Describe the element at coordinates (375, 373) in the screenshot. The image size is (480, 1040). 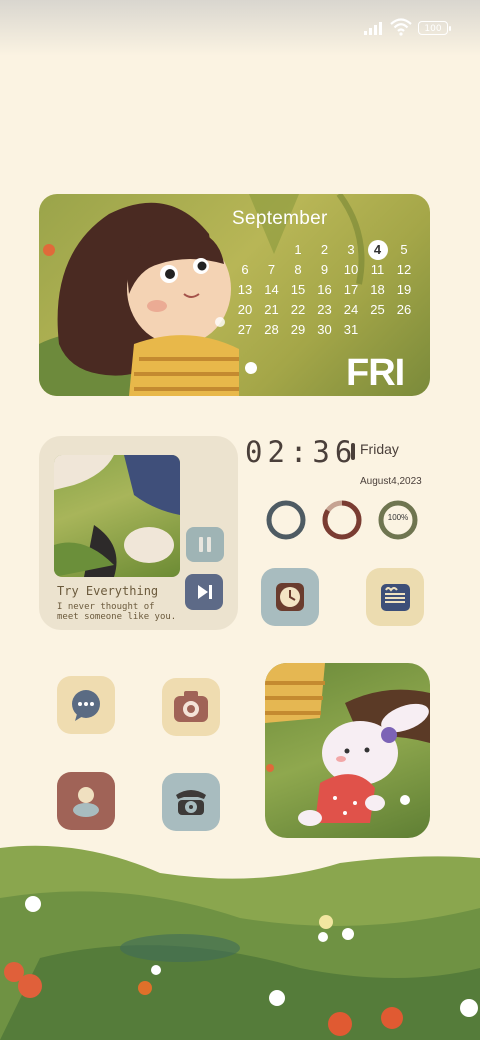
I see `calendar-weekday: FRI` at that location.